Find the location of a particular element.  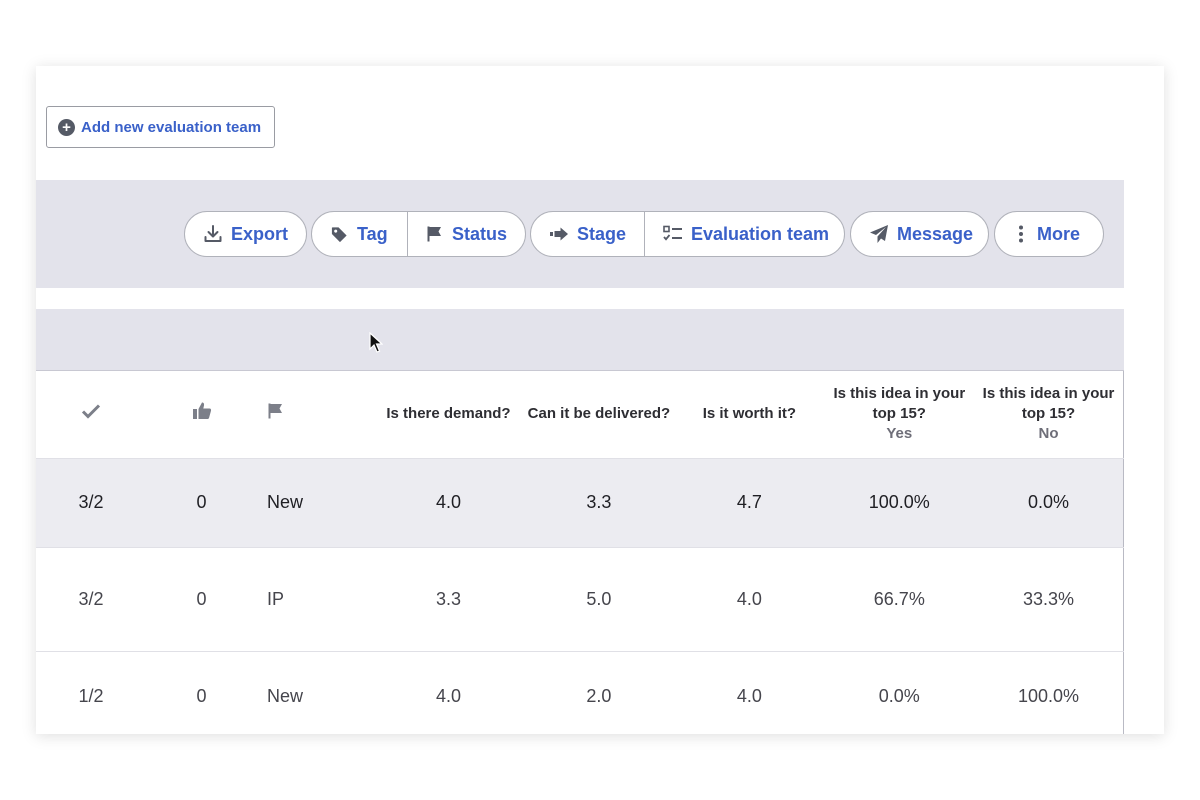

table-row: 3/2 0 New 4.0 3.3 4.7 100.0% 0.0% is located at coordinates (580, 503).